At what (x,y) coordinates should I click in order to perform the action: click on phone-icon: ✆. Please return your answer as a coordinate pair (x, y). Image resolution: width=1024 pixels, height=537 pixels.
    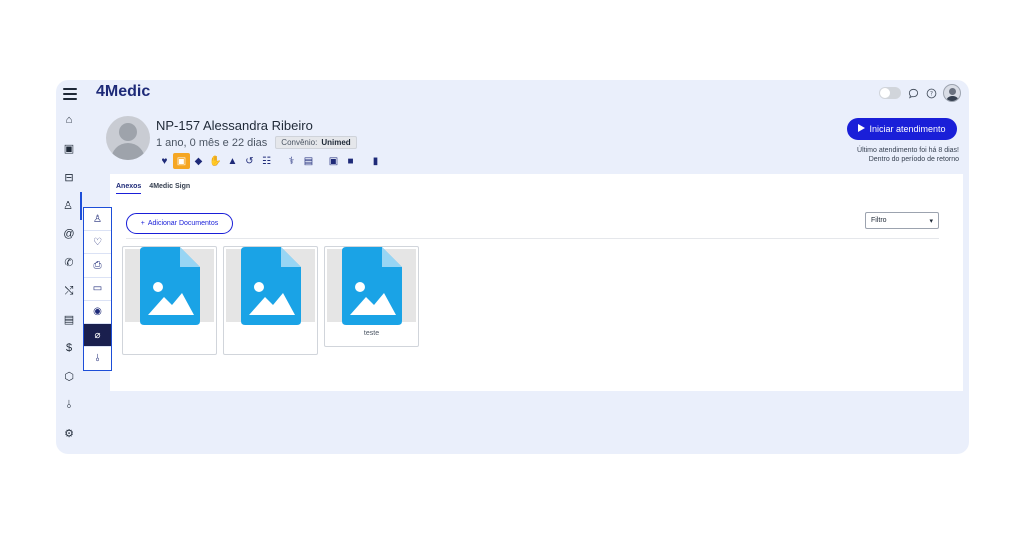
    Looking at the image, I should click on (69, 263).